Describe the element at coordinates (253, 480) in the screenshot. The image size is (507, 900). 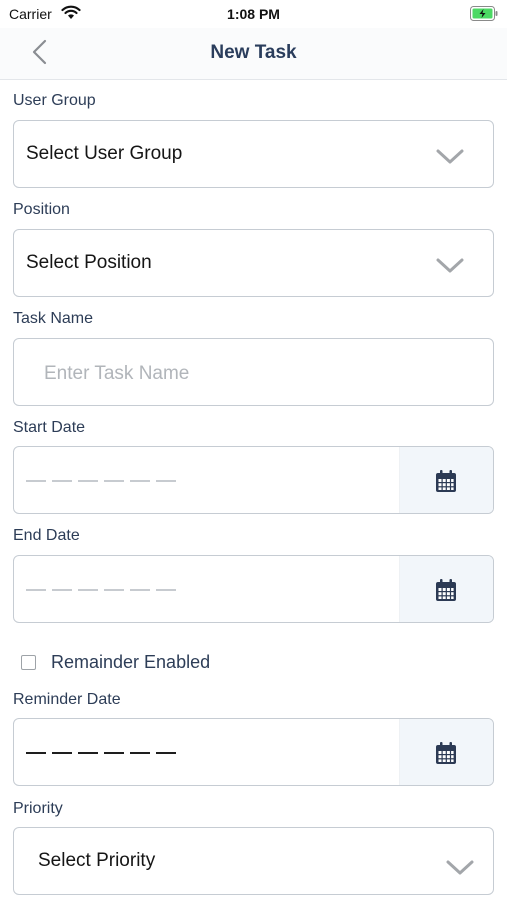
I see `start-date-field` at that location.